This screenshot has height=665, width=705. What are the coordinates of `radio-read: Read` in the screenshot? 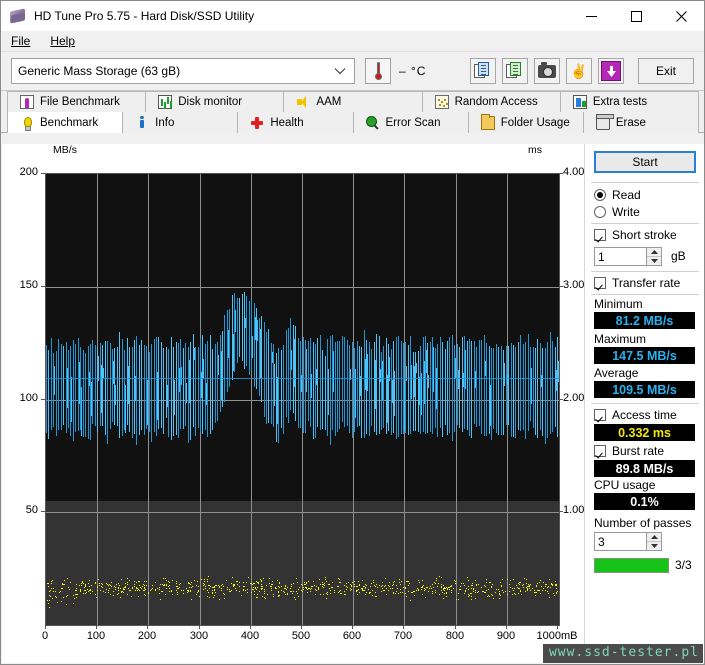 It's located at (617, 195).